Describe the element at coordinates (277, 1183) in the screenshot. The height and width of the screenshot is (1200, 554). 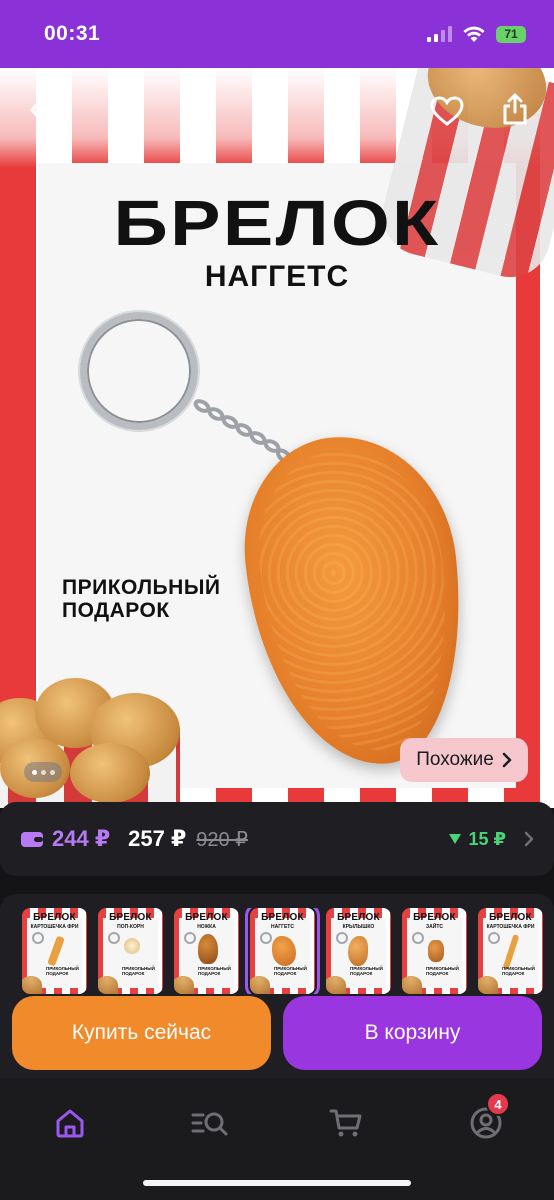
I see `home-indicator` at that location.